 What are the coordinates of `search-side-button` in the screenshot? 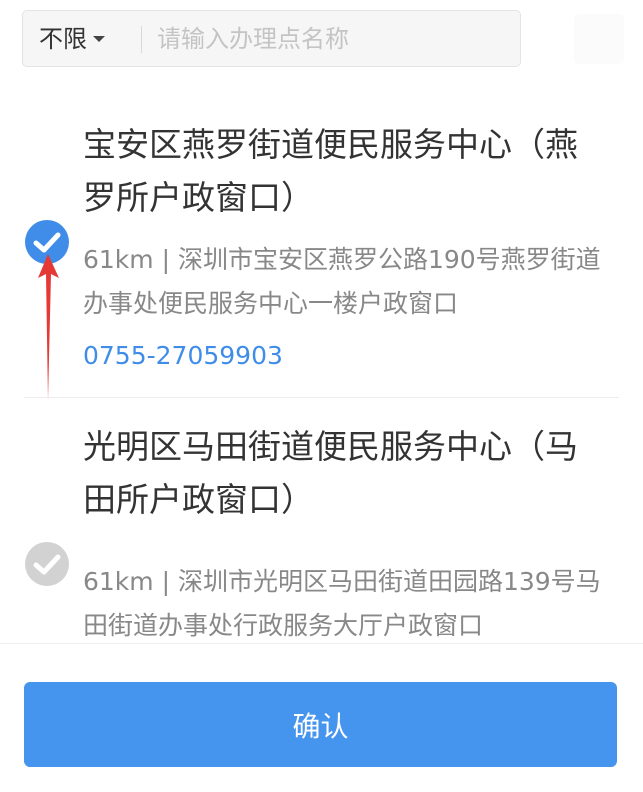 It's located at (599, 39).